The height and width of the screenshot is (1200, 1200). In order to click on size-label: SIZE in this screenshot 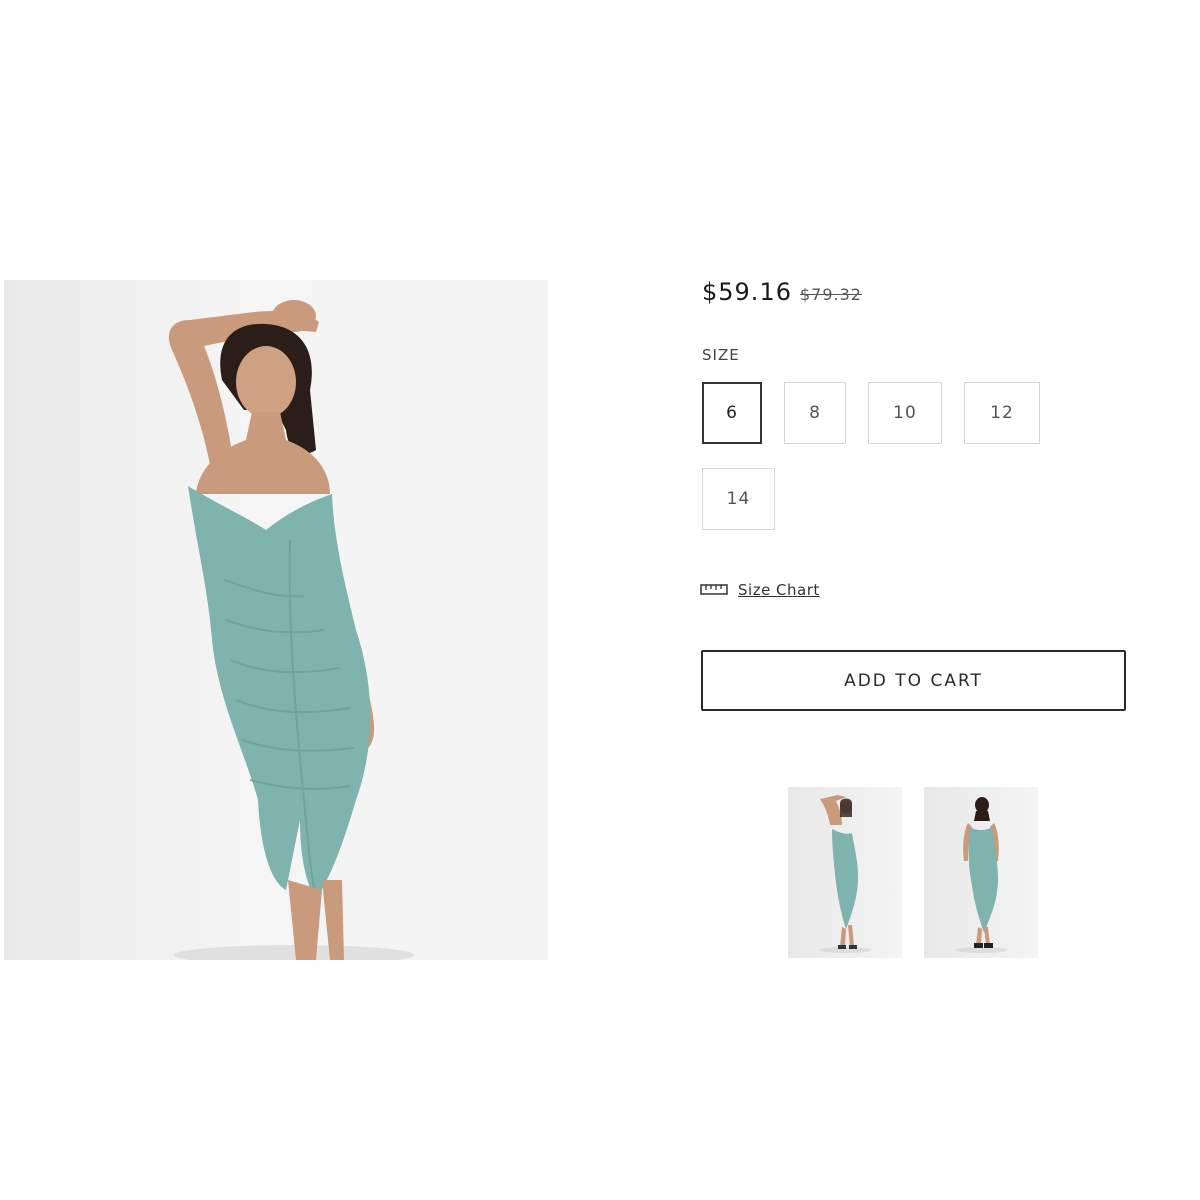, I will do `click(721, 355)`.